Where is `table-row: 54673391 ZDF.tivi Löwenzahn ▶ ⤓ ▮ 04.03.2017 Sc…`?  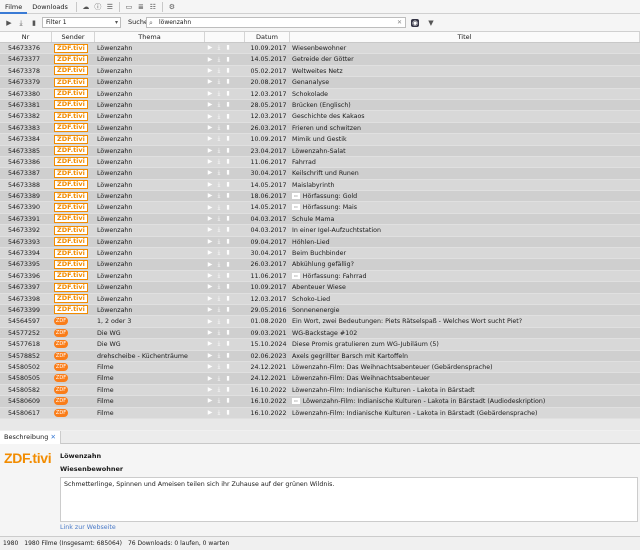 table-row: 54673391 ZDF.tivi Löwenzahn ▶ ⤓ ▮ 04.03.2017 Sc… is located at coordinates (320, 219).